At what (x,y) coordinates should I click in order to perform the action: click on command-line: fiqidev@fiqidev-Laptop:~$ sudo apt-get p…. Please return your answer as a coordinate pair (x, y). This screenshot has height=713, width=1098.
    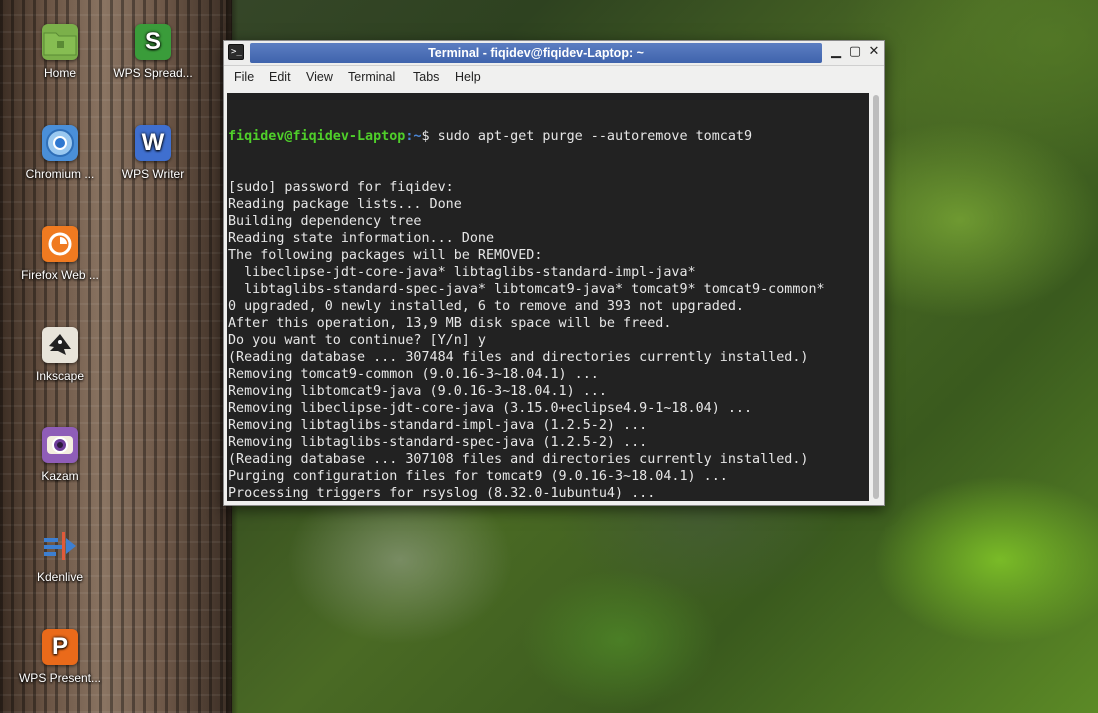
    Looking at the image, I should click on (548, 136).